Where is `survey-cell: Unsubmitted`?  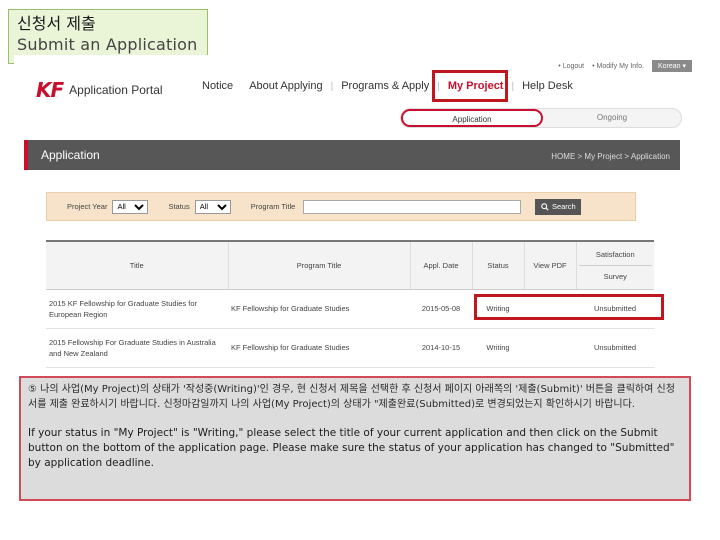
survey-cell: Unsubmitted is located at coordinates (615, 348).